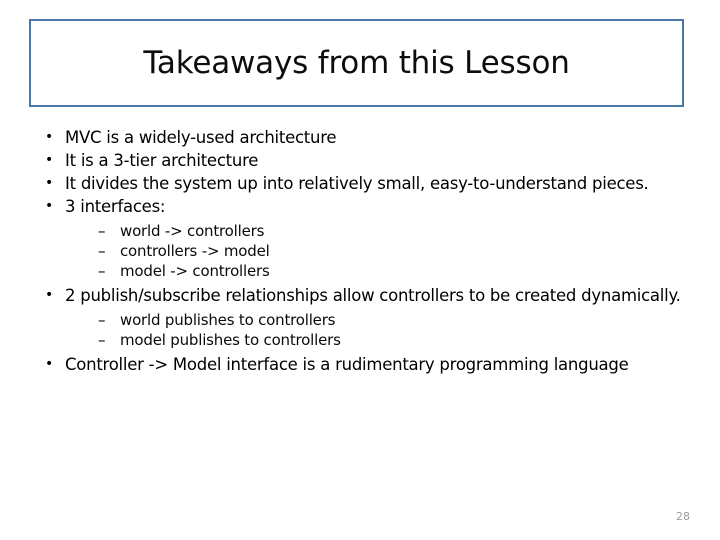 The height and width of the screenshot is (540, 720). I want to click on bullet-text: It is a 3-tier architecture, so click(162, 160).